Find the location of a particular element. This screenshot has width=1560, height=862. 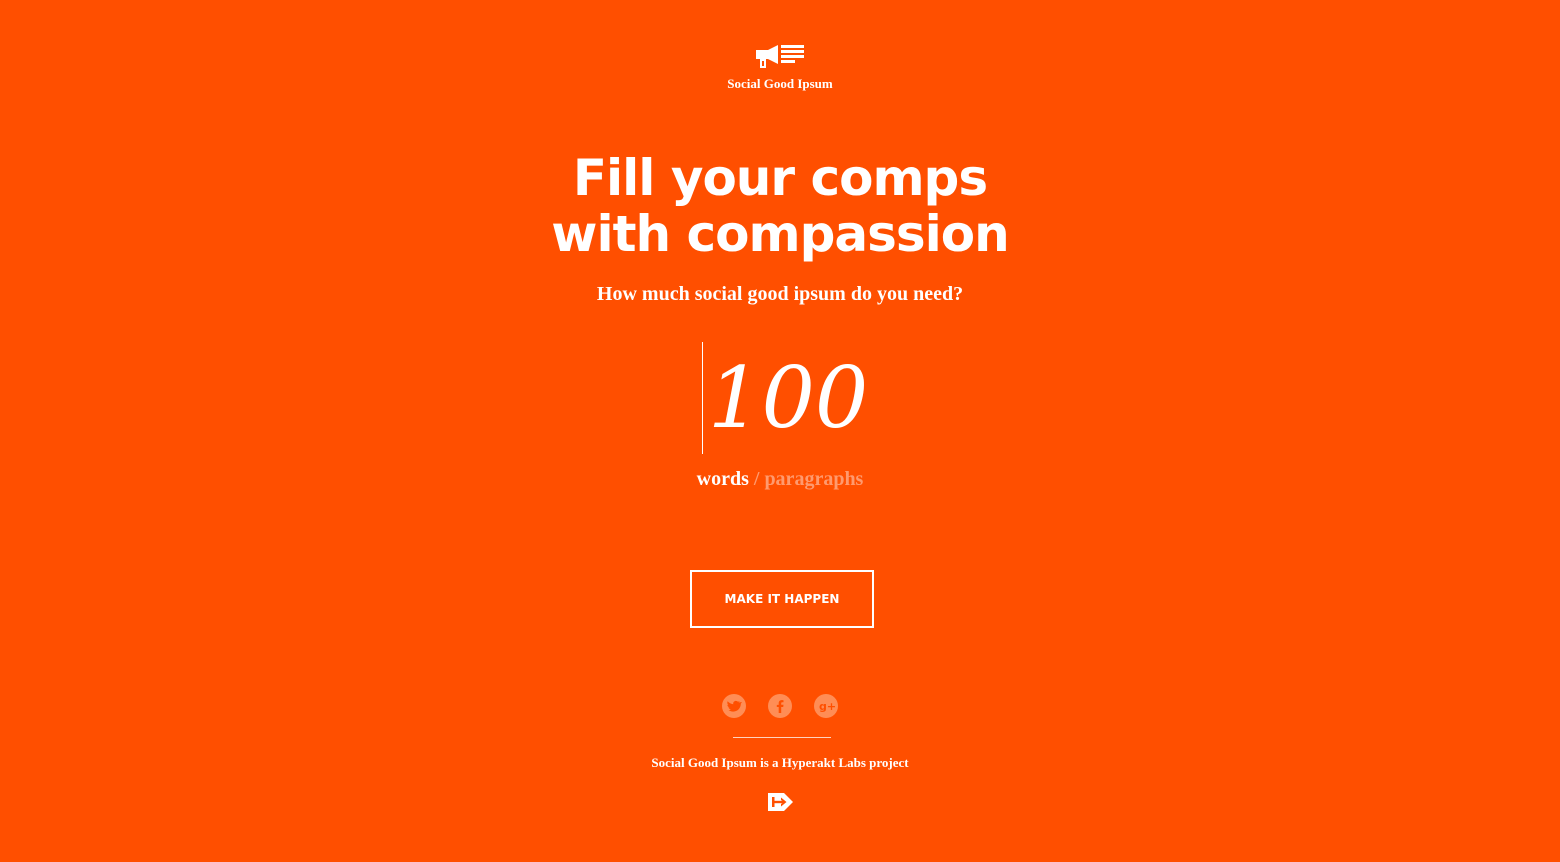

site-logo: Social Good Ipsum is located at coordinates (780, 67).